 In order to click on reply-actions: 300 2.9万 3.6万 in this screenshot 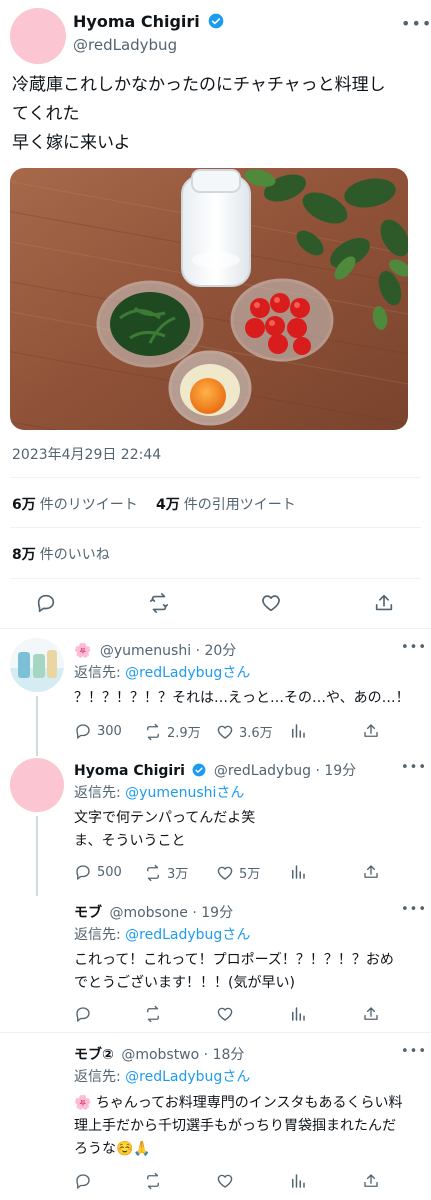, I will do `click(244, 732)`.